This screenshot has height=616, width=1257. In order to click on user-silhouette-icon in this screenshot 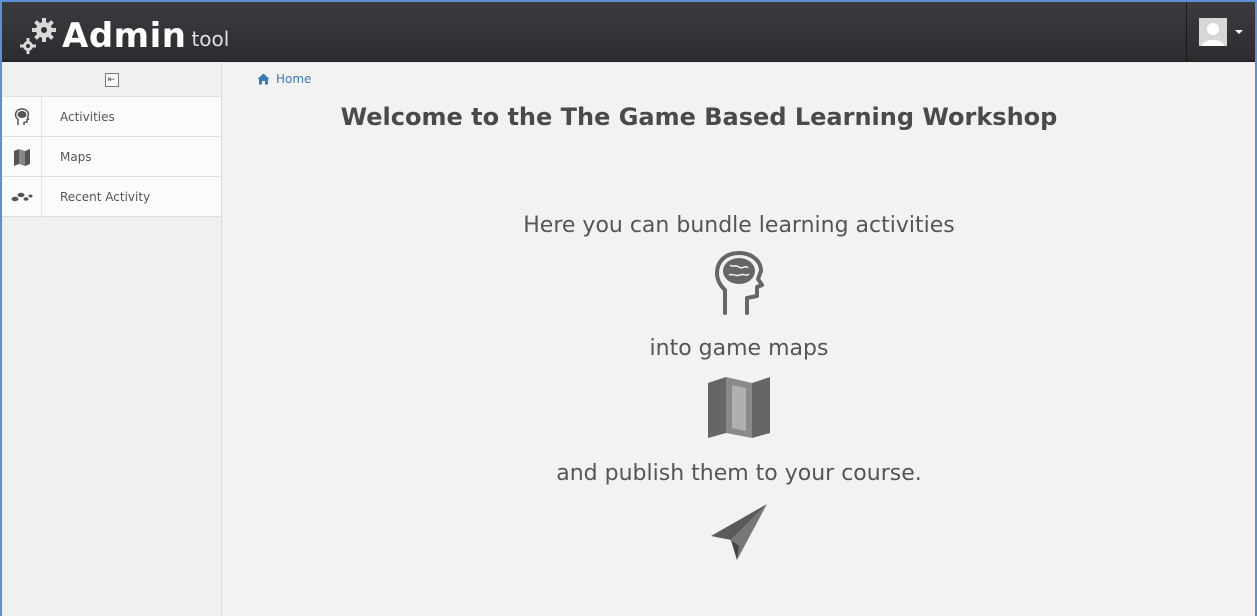, I will do `click(1213, 34)`.